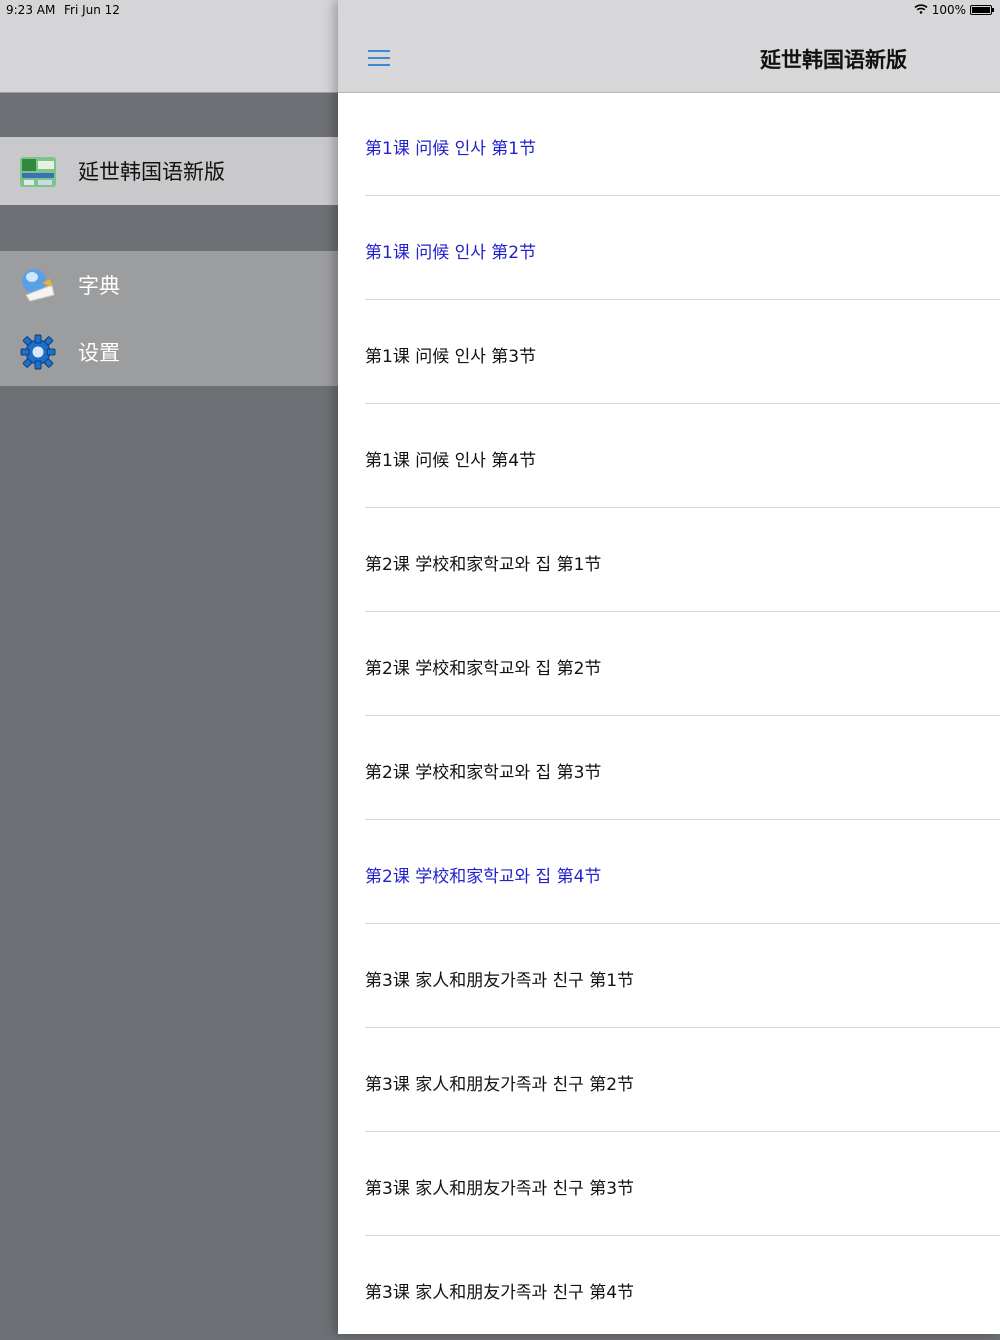 The image size is (1000, 1340). I want to click on status-indicators: 100%, so click(954, 10).